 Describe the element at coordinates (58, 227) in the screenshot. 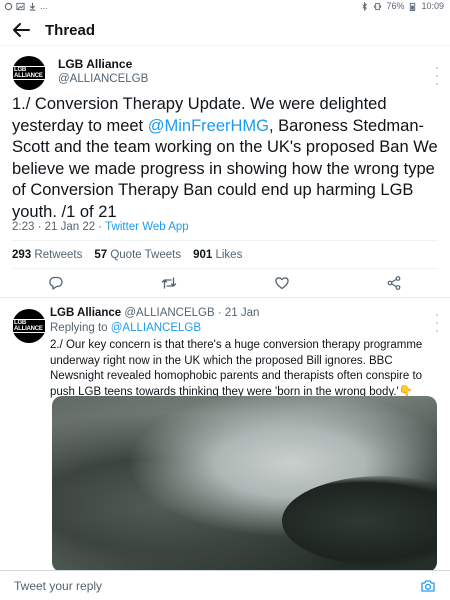

I see `tweet-timestamp: 2:23 · 21 Jan 22 ·` at that location.